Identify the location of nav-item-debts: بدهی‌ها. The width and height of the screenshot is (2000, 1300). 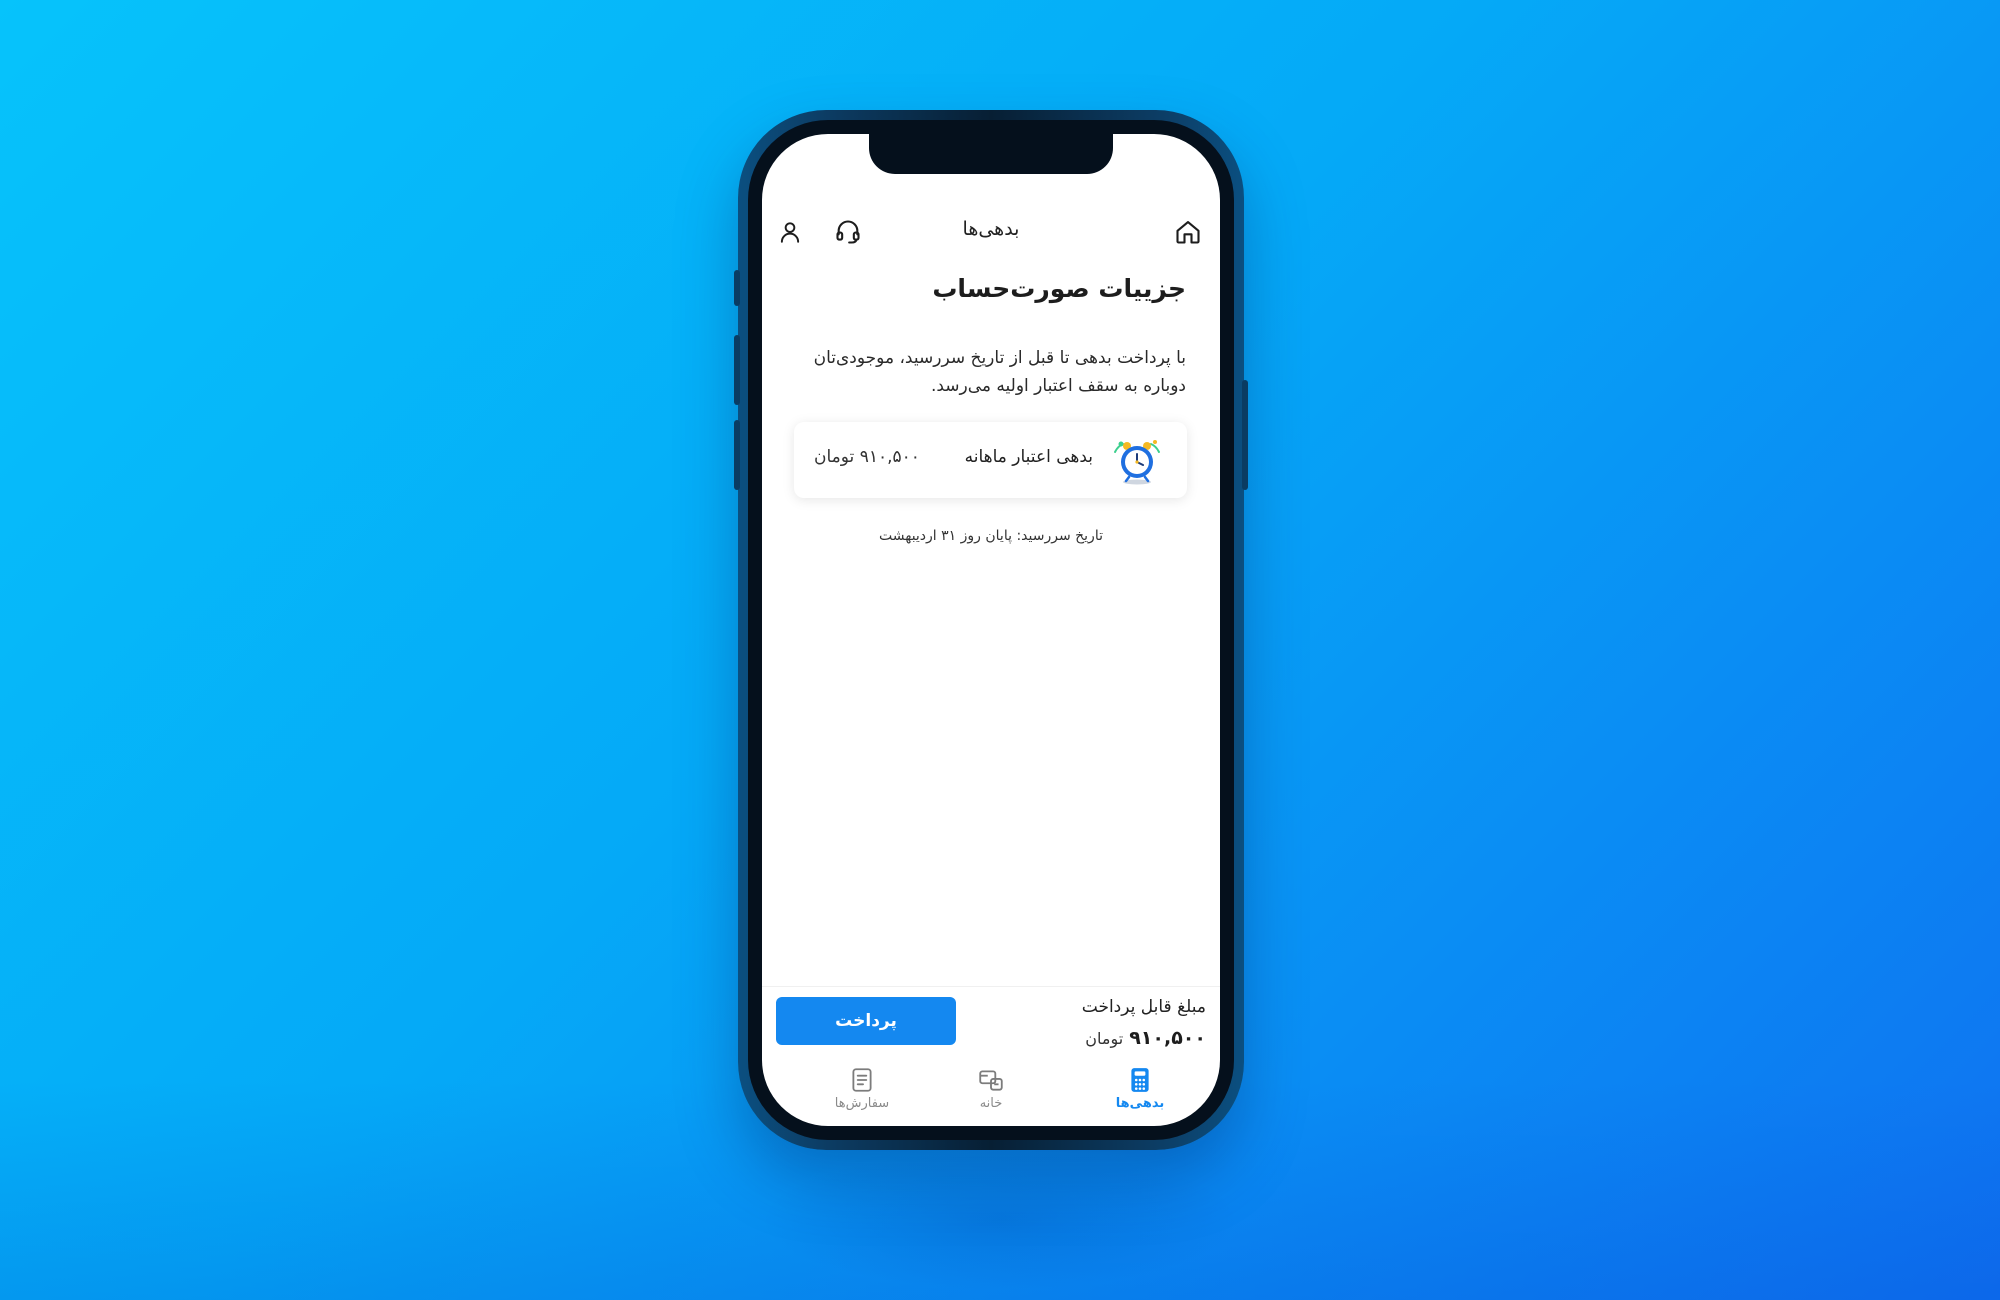
(1140, 1096).